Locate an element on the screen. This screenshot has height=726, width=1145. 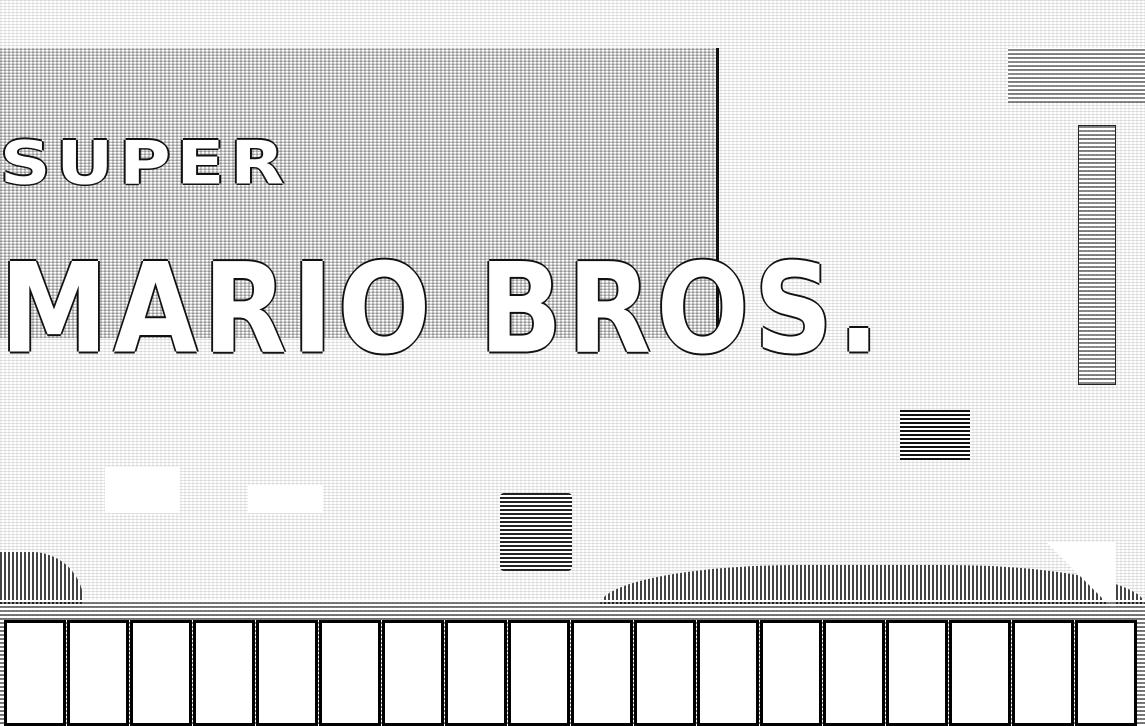
pipe-cap-icon is located at coordinates (1076, 75).